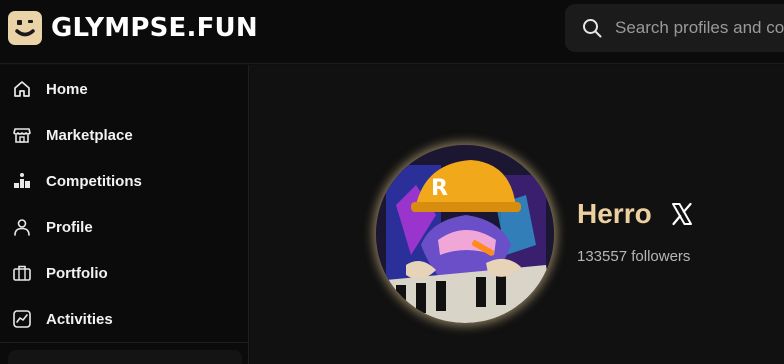  I want to click on briefcase-icon, so click(22, 273).